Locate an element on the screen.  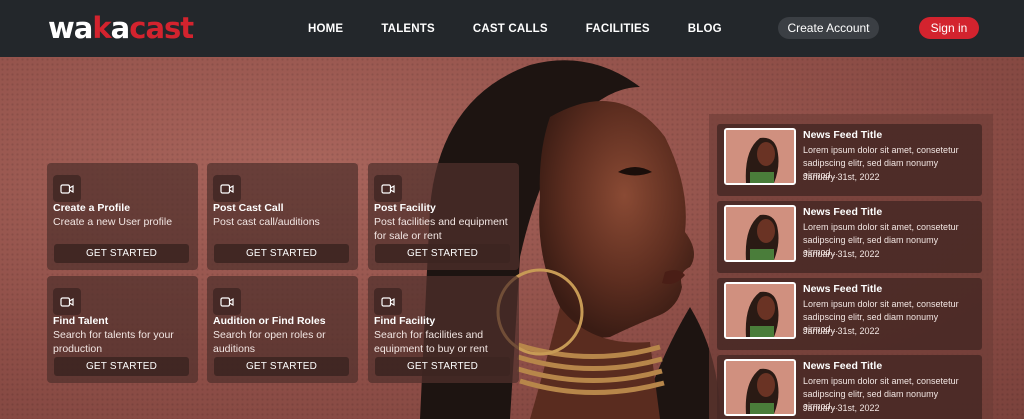
nav-link-cast-calls: CAST CALLS is located at coordinates (510, 29).